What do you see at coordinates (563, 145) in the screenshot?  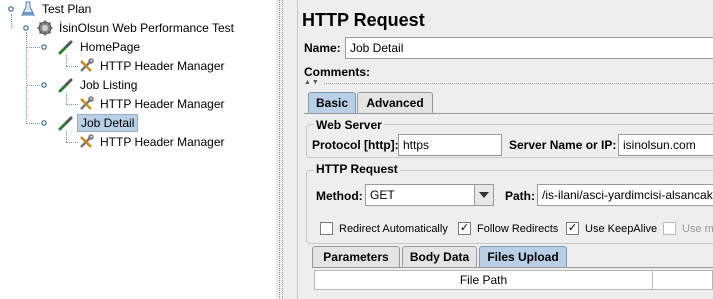 I see `server-name-label: Server Name or IP:` at bounding box center [563, 145].